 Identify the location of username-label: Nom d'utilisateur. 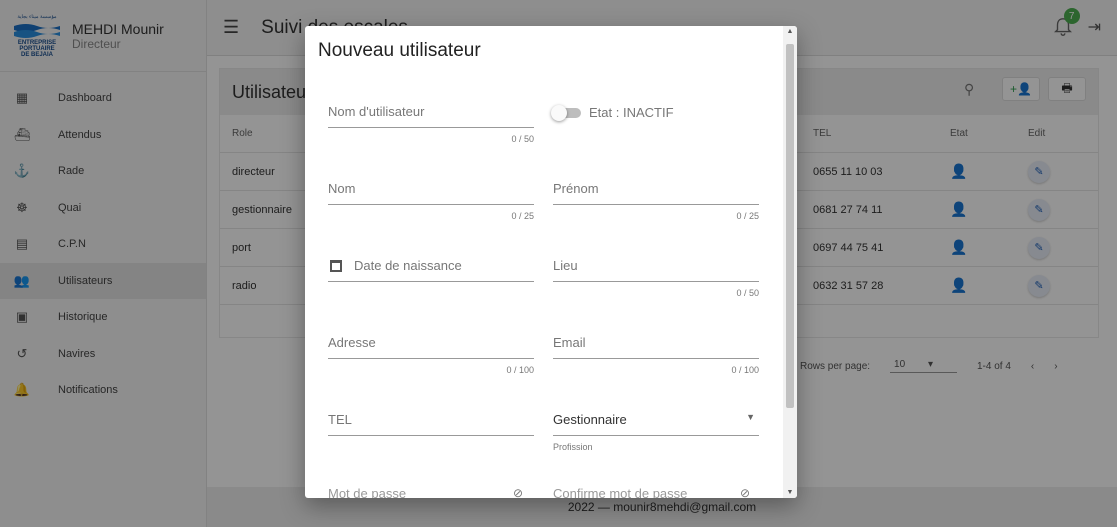
(431, 116).